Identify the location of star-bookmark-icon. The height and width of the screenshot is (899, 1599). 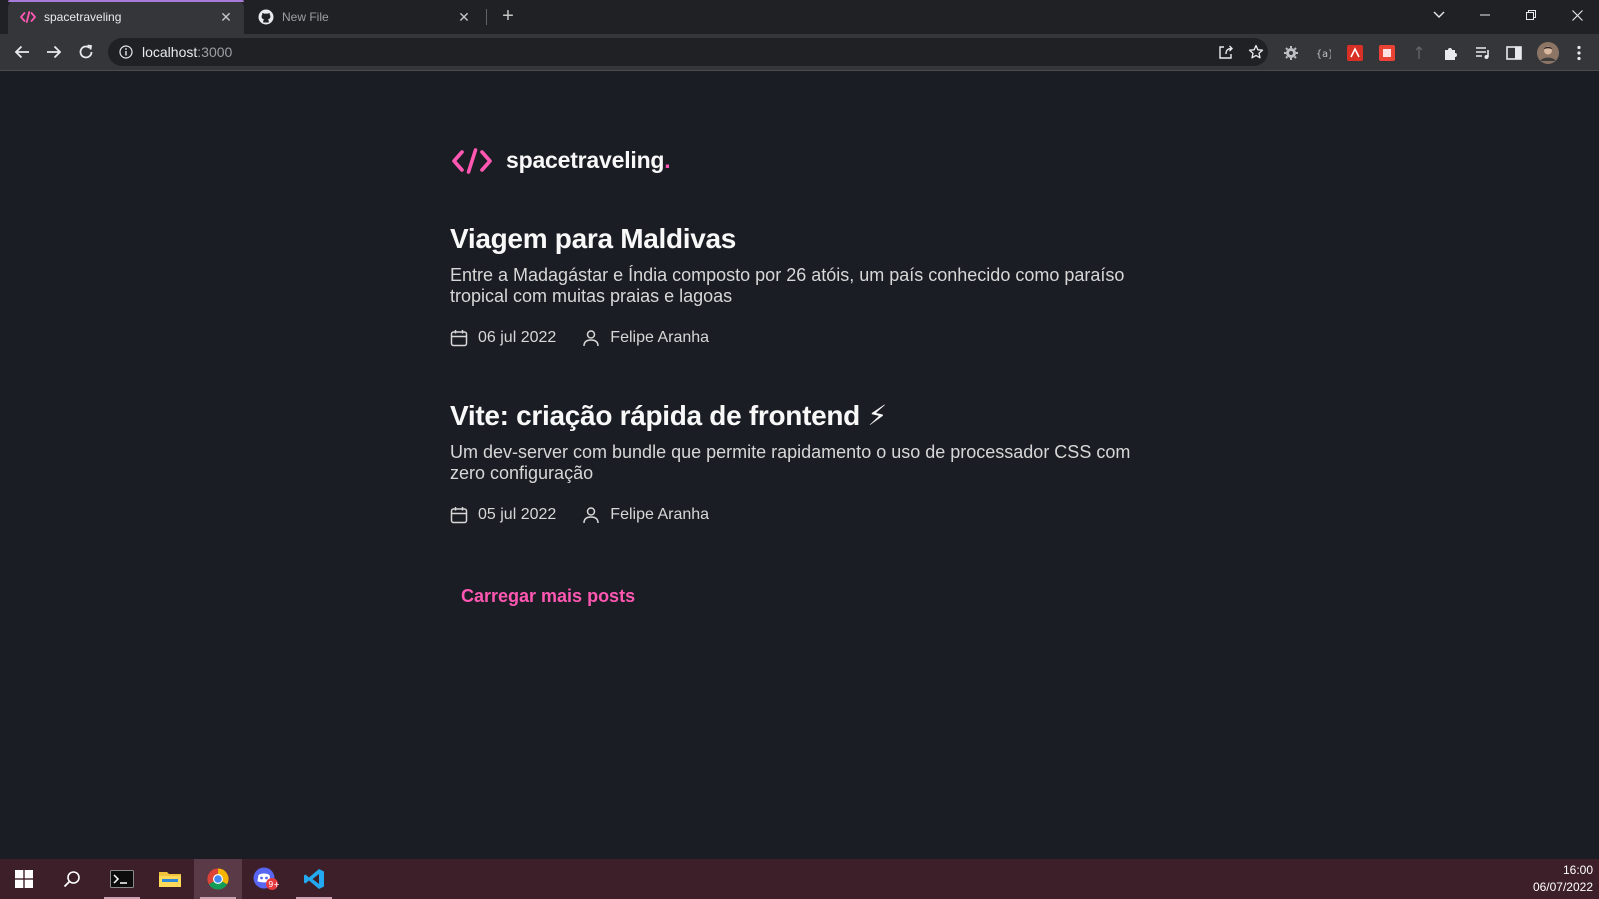
(1256, 52).